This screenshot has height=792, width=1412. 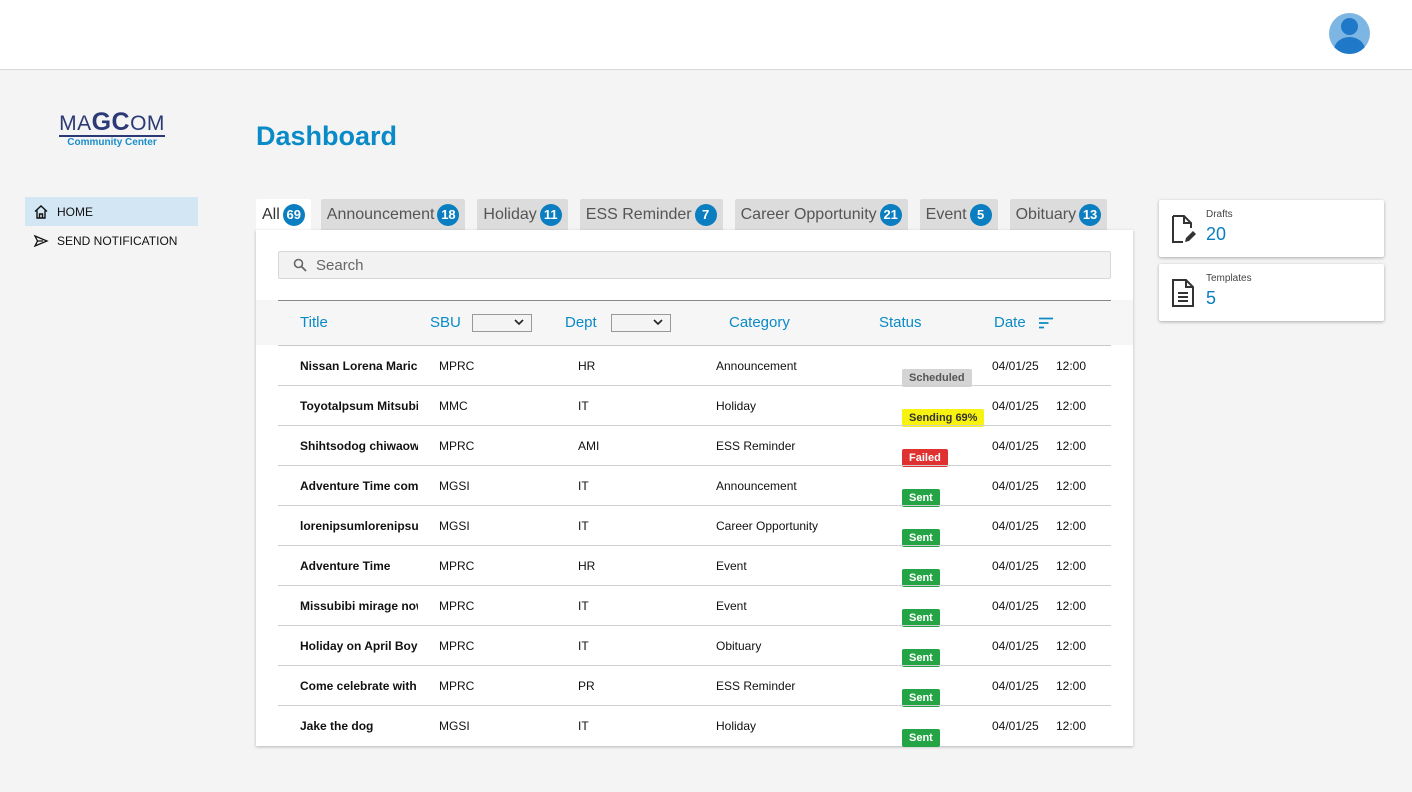 I want to click on tab-label: Holiday, so click(x=510, y=214).